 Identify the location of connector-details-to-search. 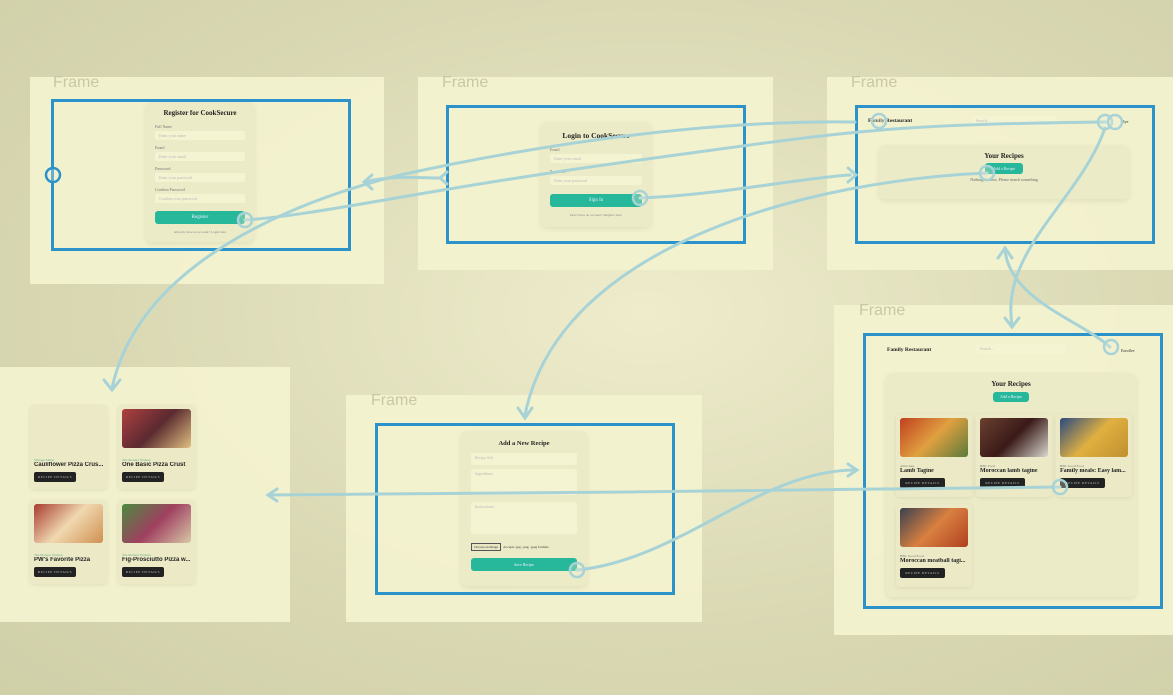
(665, 491).